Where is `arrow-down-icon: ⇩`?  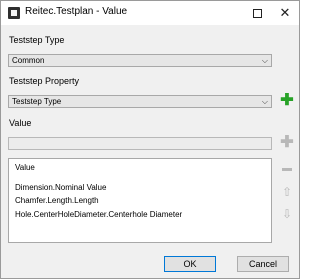
arrow-down-icon: ⇩ is located at coordinates (287, 214).